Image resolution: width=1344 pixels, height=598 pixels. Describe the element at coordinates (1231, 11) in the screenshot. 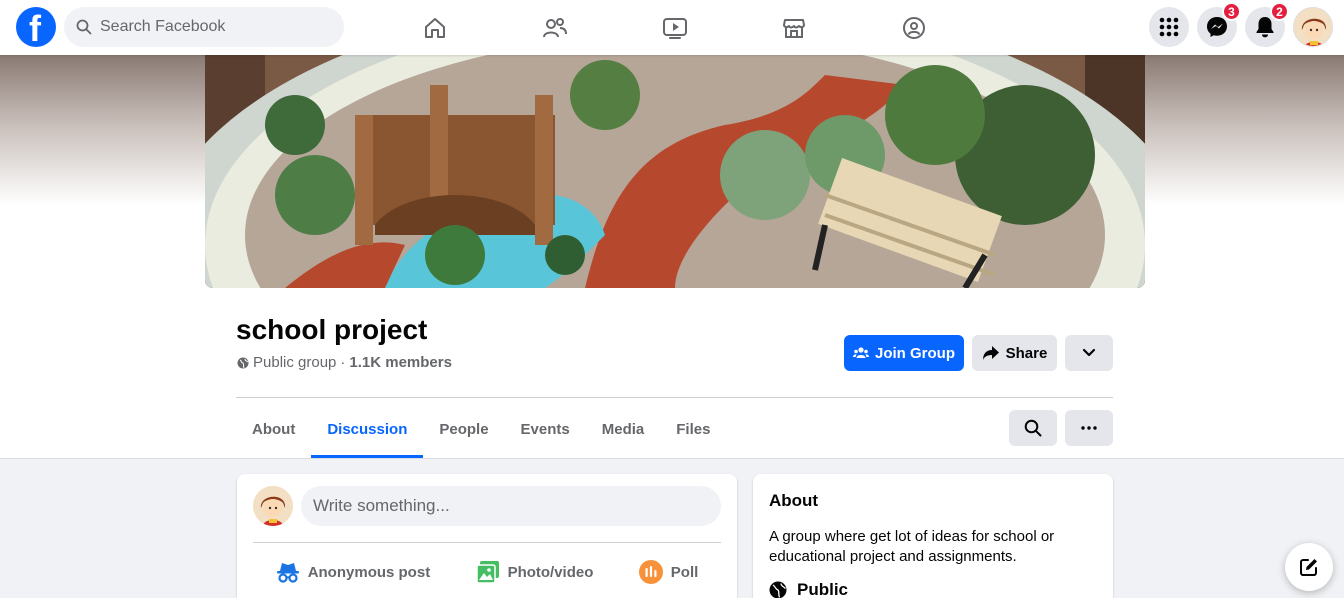

I see `messenger-badge: 3` at that location.